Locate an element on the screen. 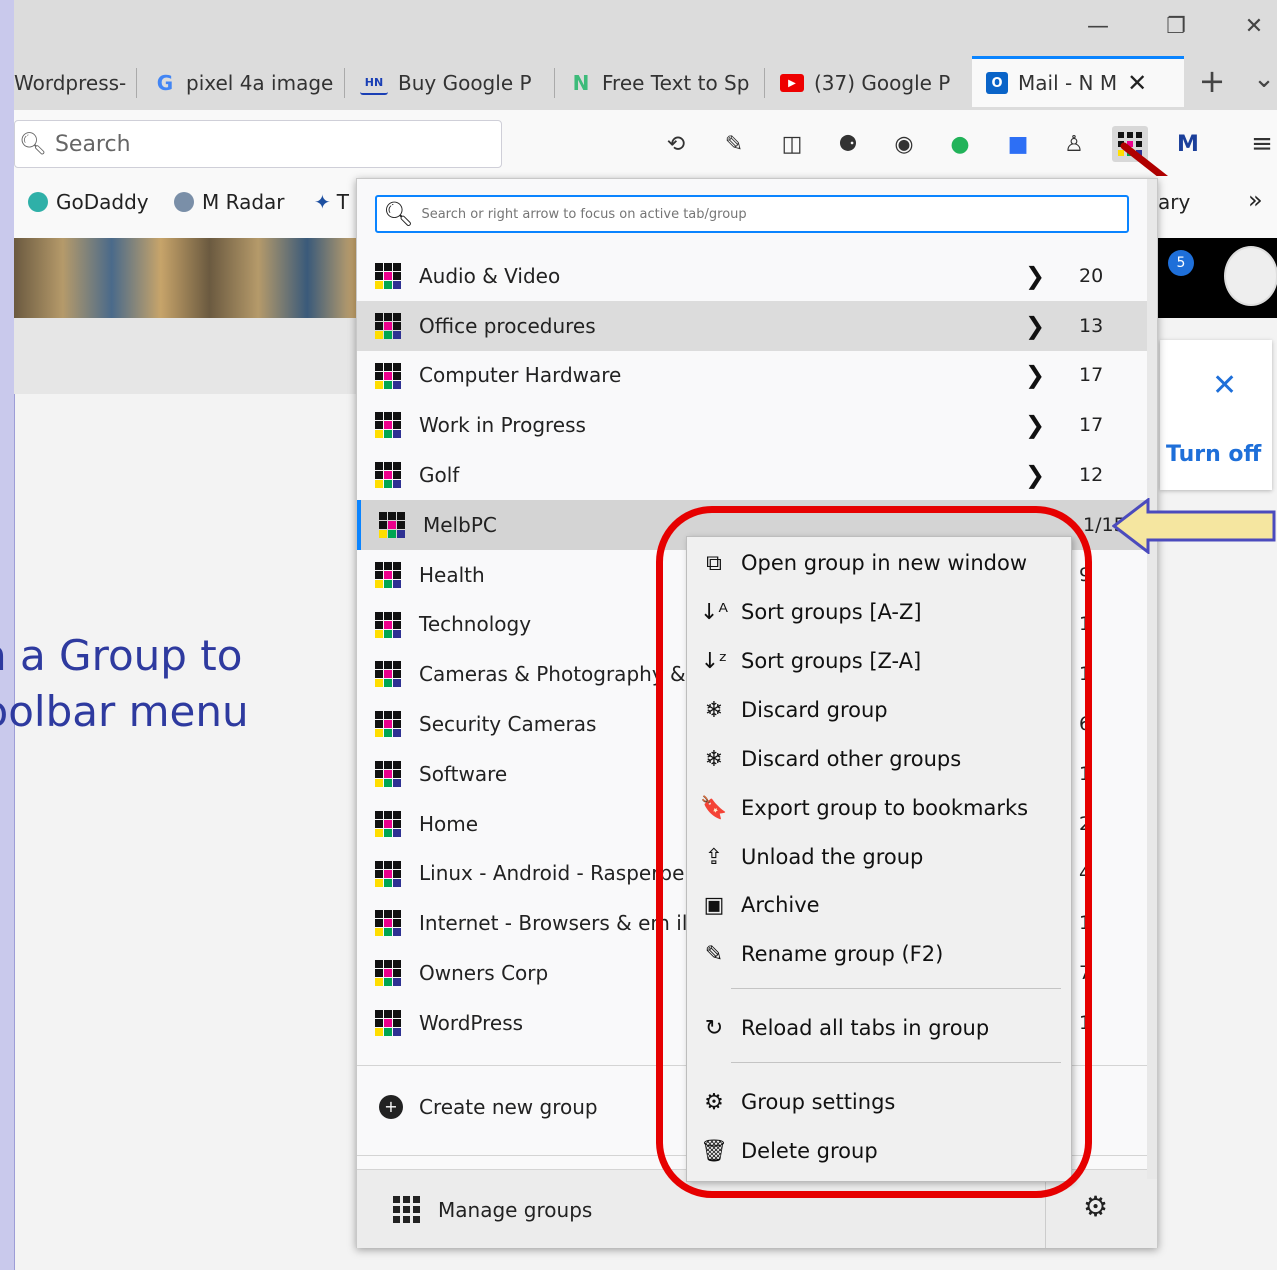  group-label: Owners Corp is located at coordinates (484, 973).